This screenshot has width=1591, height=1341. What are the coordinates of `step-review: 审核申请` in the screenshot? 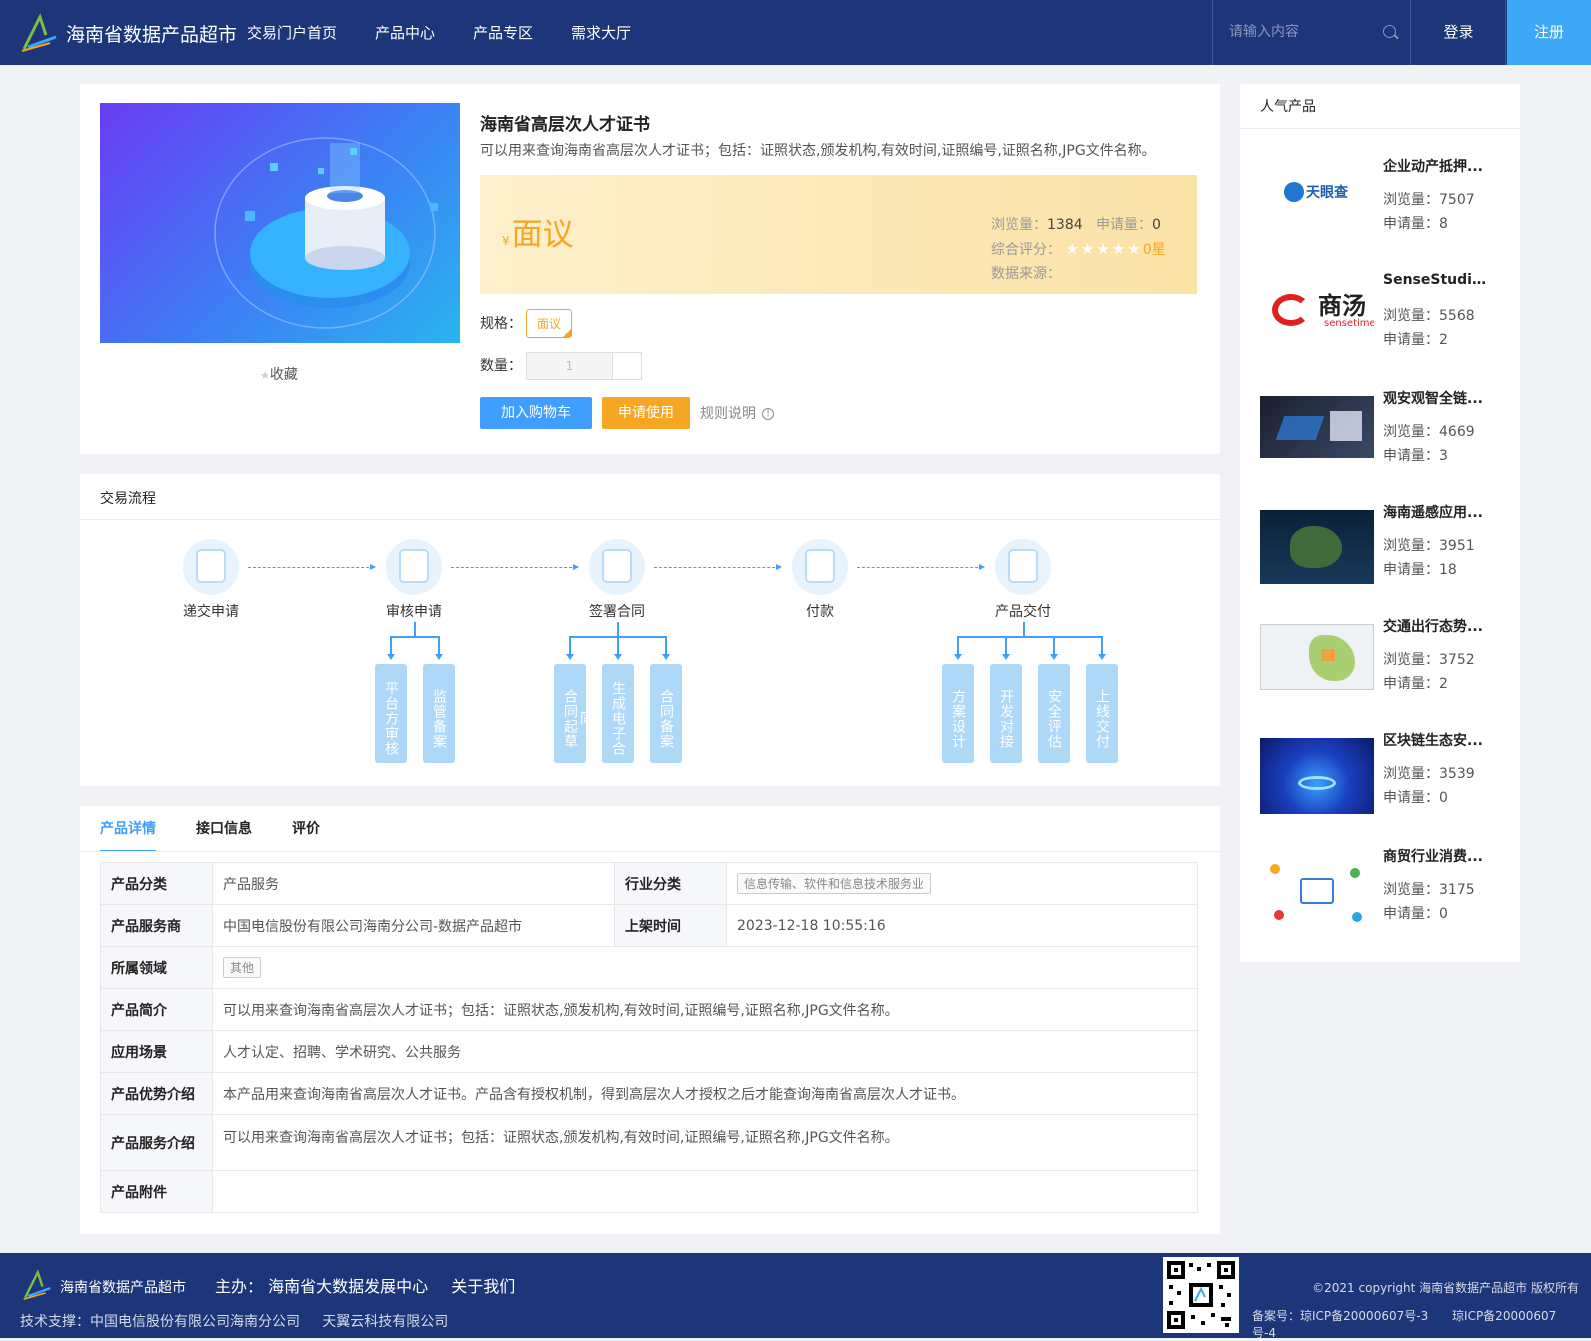 It's located at (414, 580).